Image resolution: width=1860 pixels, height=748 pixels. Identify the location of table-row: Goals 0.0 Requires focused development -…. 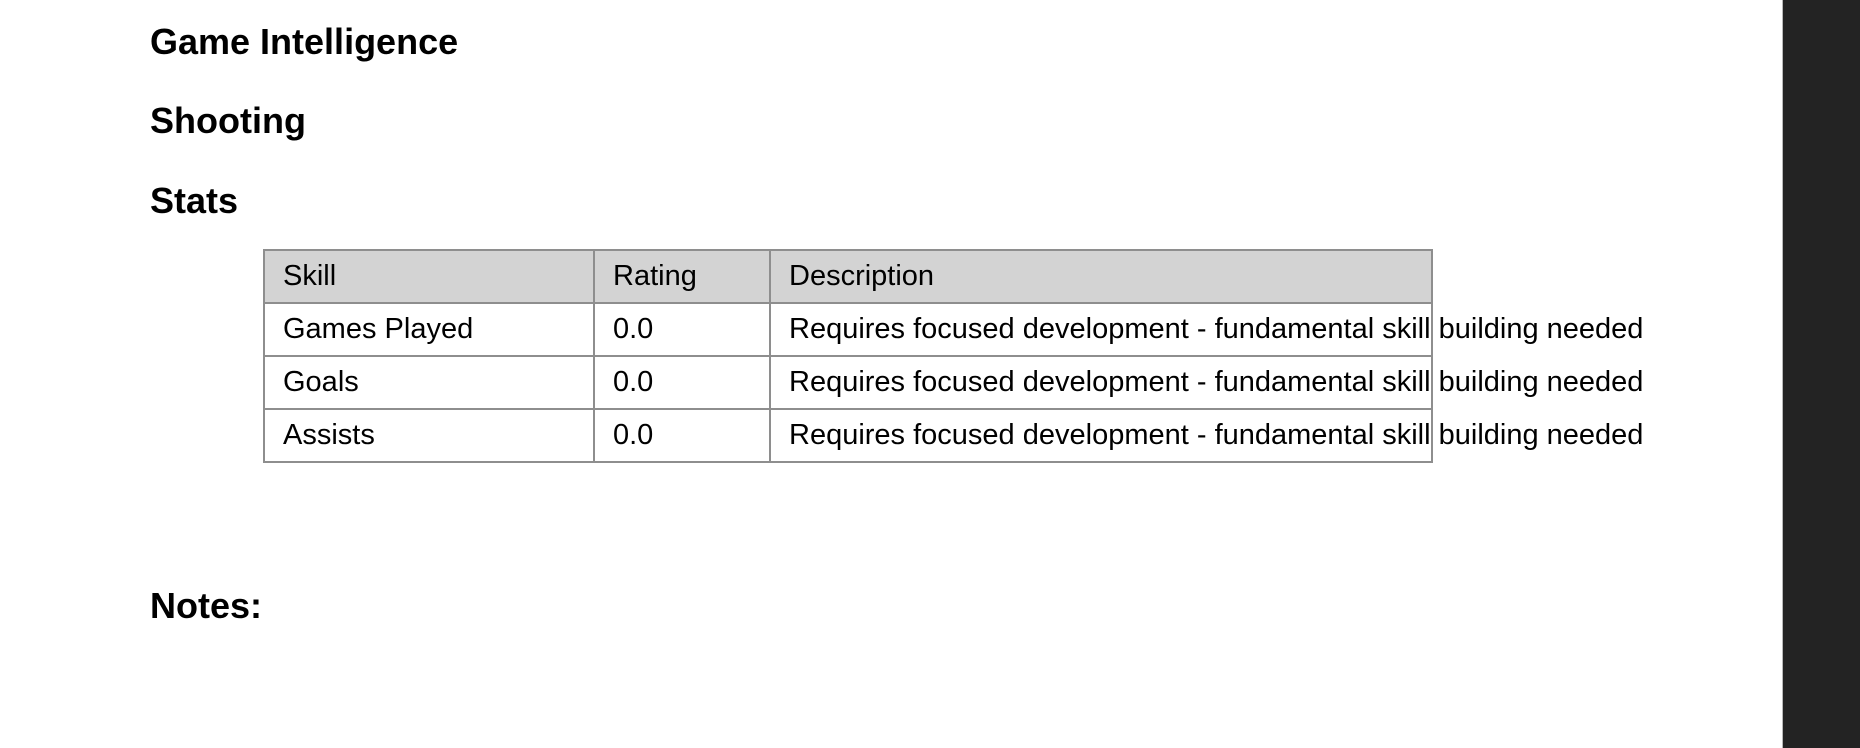
(953, 382).